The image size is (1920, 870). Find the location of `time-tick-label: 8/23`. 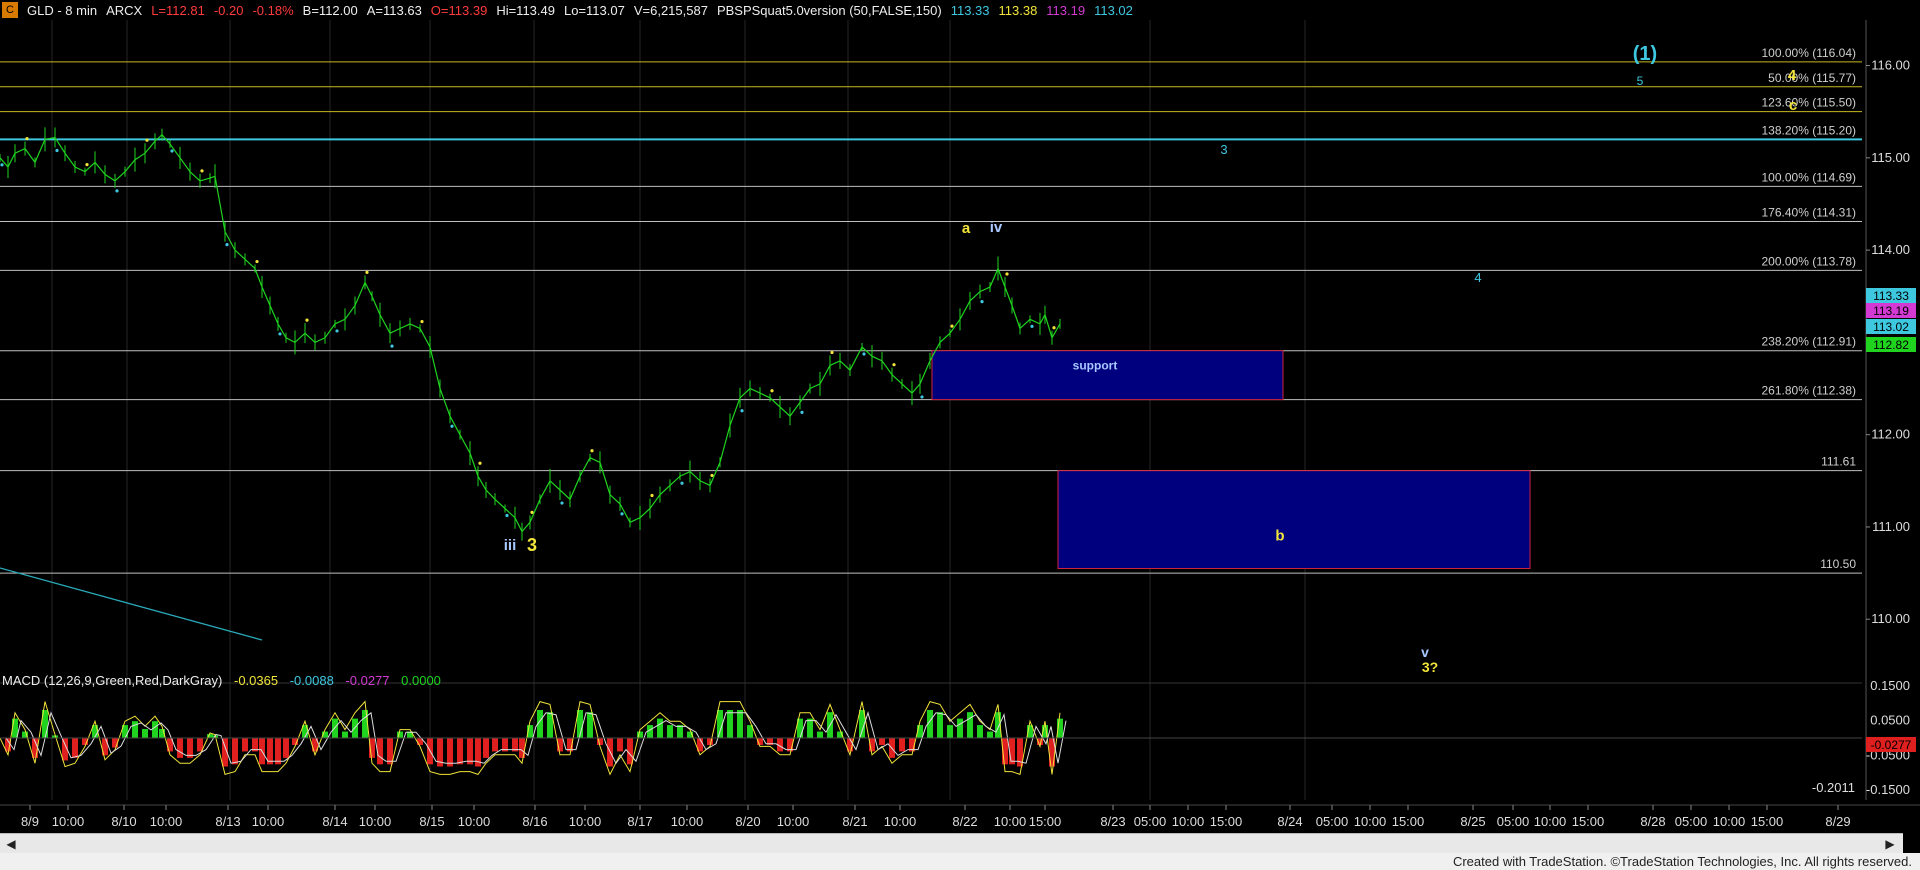

time-tick-label: 8/23 is located at coordinates (1112, 821).